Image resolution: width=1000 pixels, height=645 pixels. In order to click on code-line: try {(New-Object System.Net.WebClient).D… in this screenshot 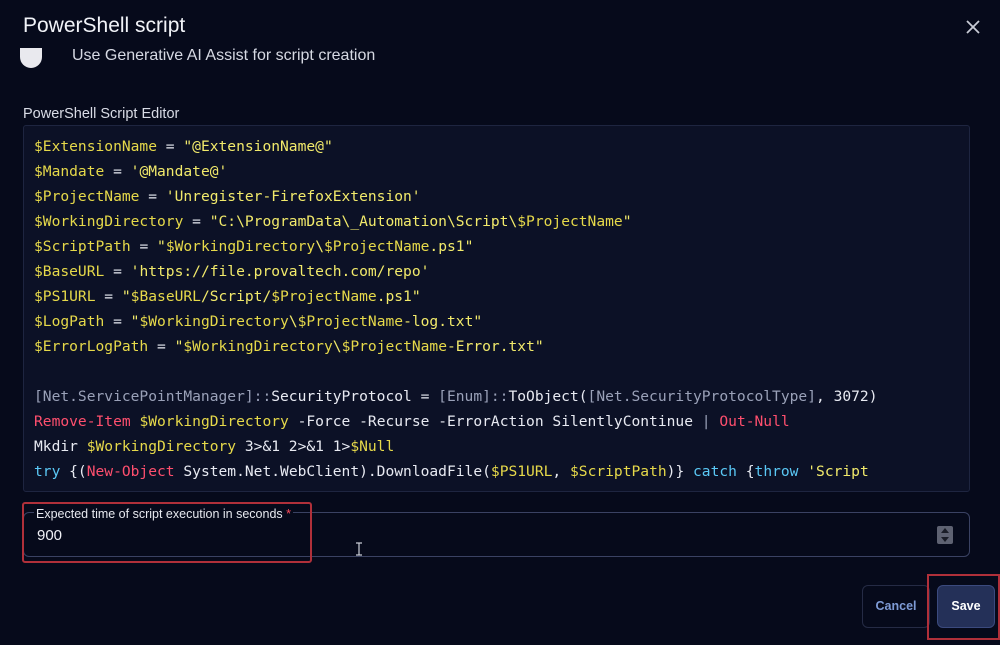, I will do `click(451, 472)`.